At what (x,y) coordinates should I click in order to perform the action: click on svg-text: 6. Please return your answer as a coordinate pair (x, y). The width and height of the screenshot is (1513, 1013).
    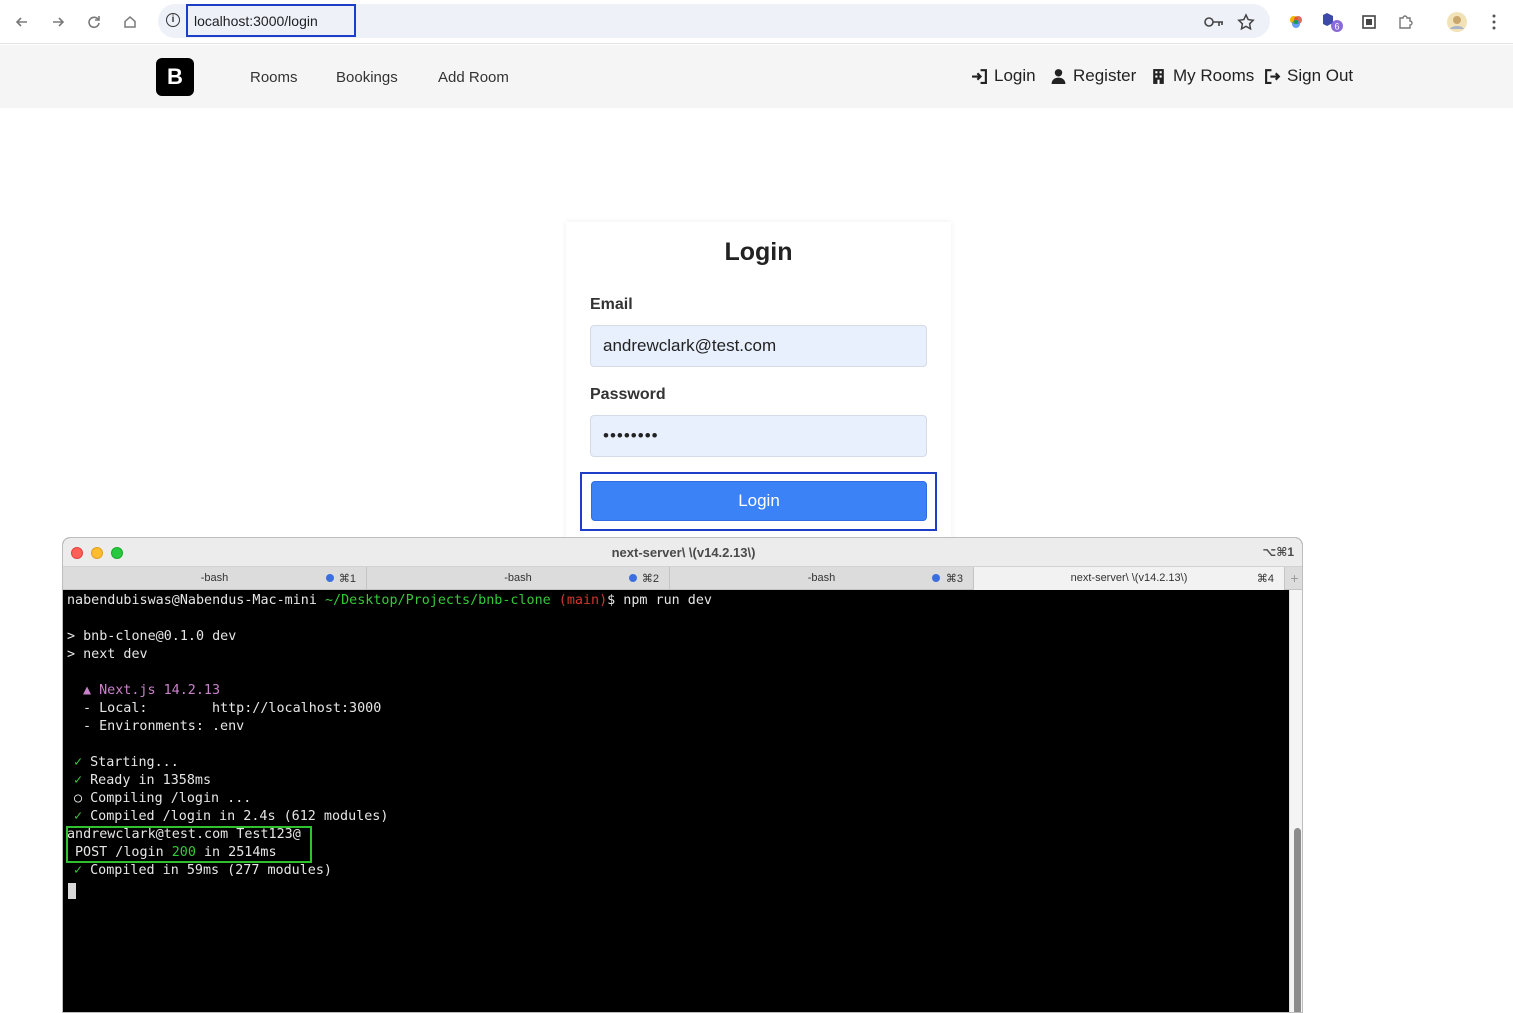
    Looking at the image, I should click on (1336, 27).